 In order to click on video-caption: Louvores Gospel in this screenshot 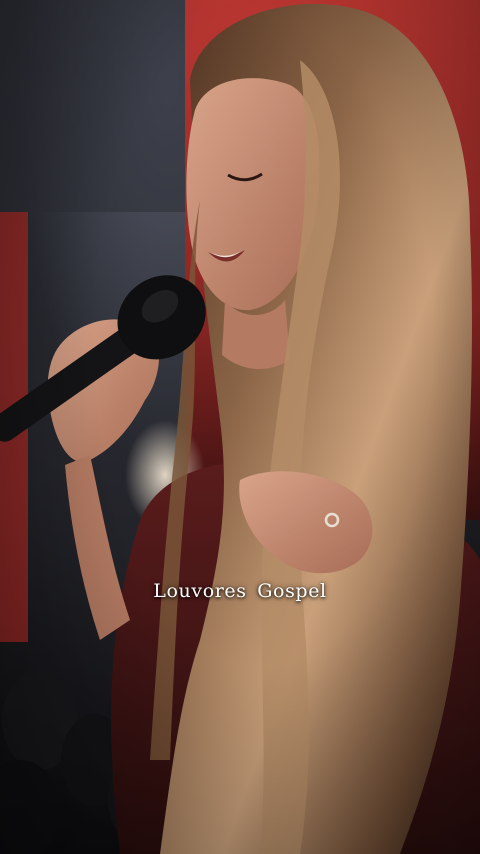, I will do `click(240, 591)`.